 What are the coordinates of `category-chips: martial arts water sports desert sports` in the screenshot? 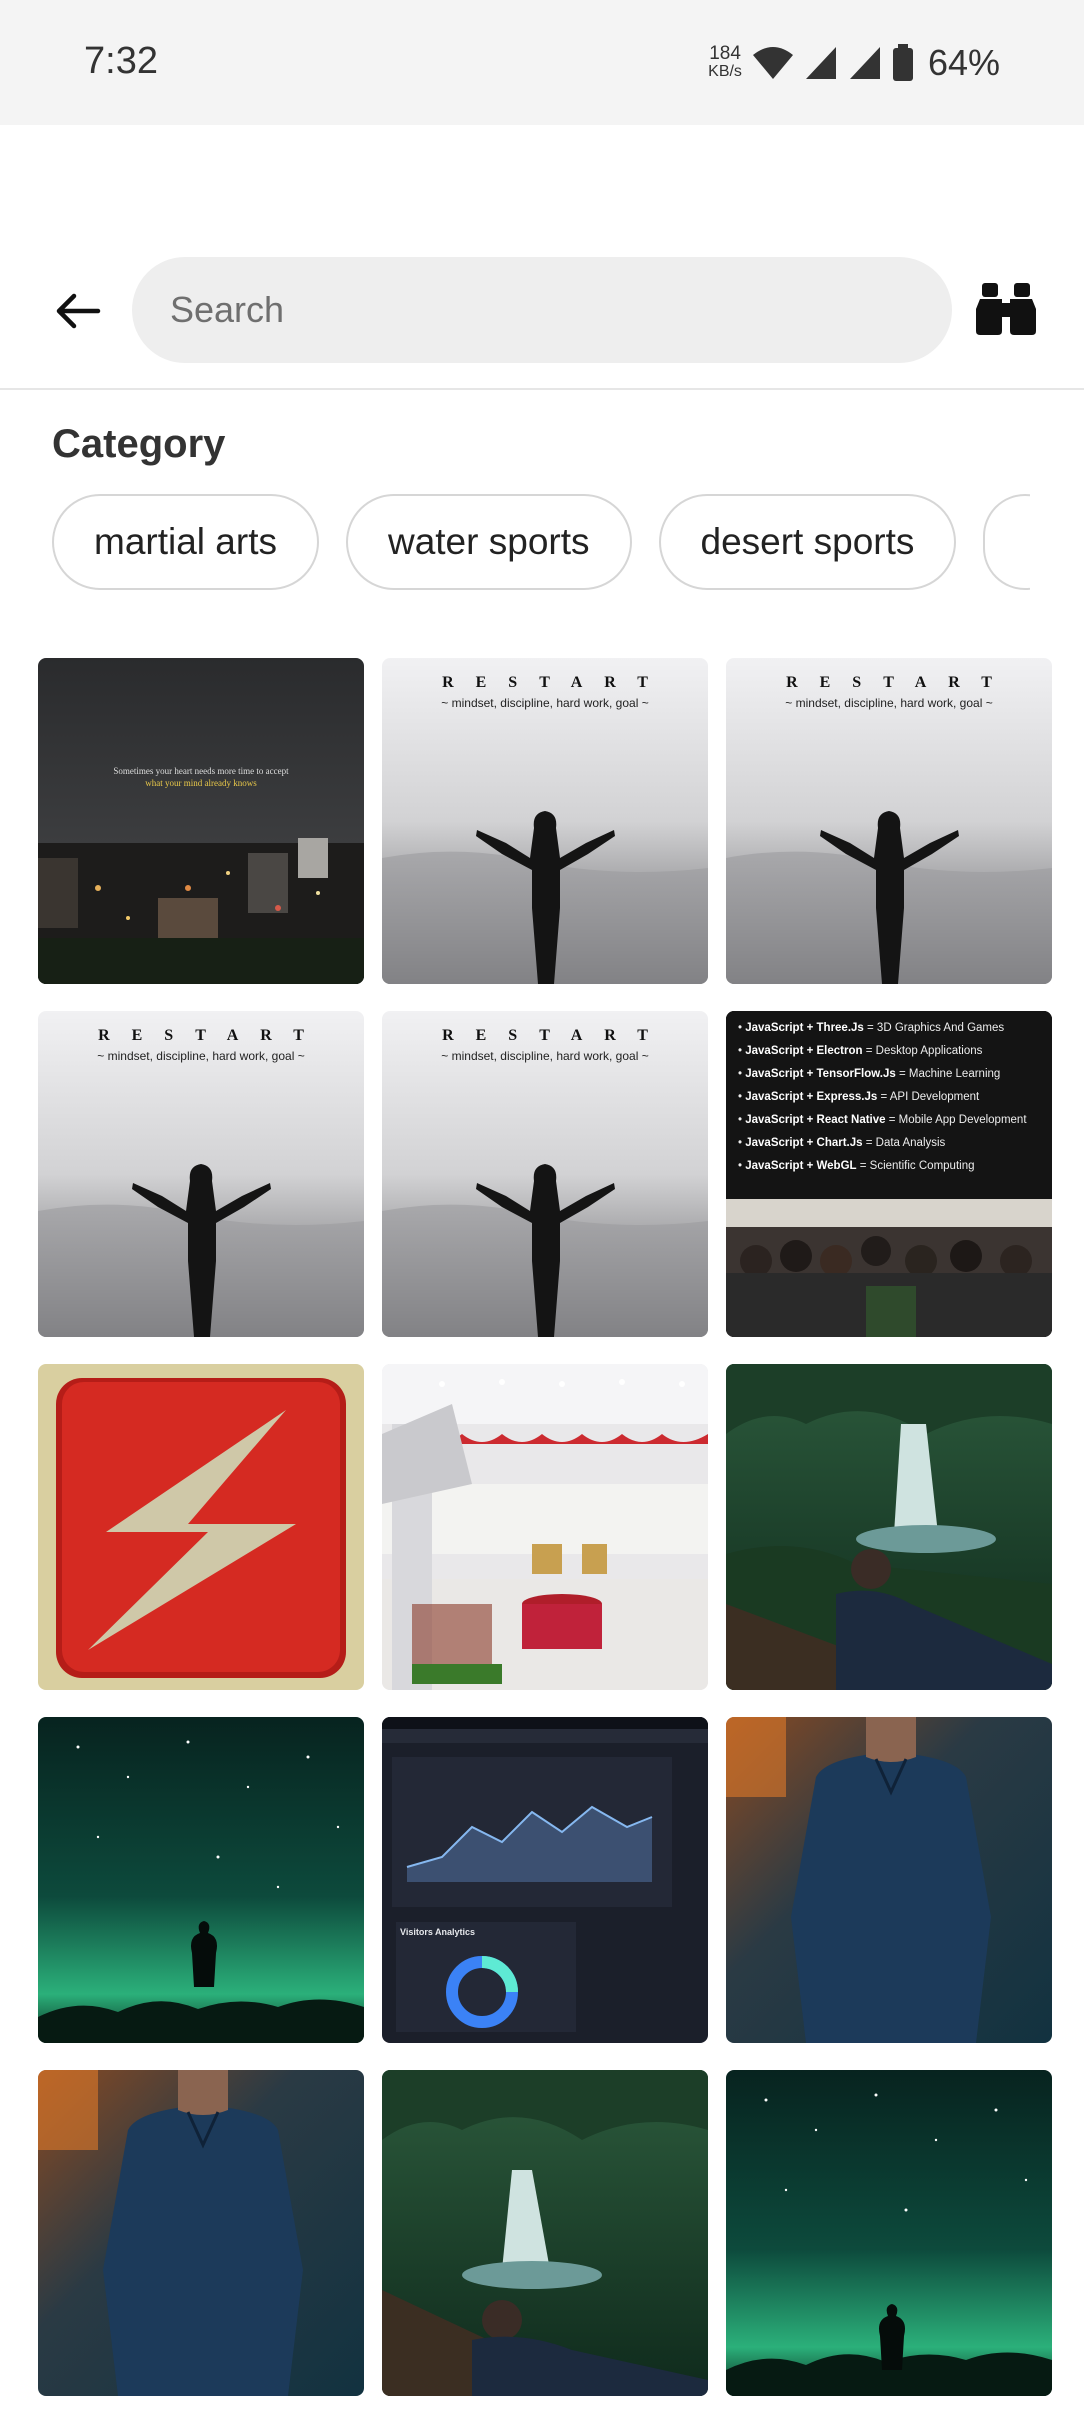 It's located at (541, 544).